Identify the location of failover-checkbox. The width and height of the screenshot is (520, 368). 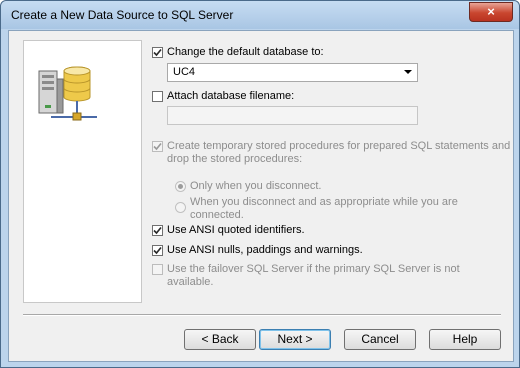
(157, 269).